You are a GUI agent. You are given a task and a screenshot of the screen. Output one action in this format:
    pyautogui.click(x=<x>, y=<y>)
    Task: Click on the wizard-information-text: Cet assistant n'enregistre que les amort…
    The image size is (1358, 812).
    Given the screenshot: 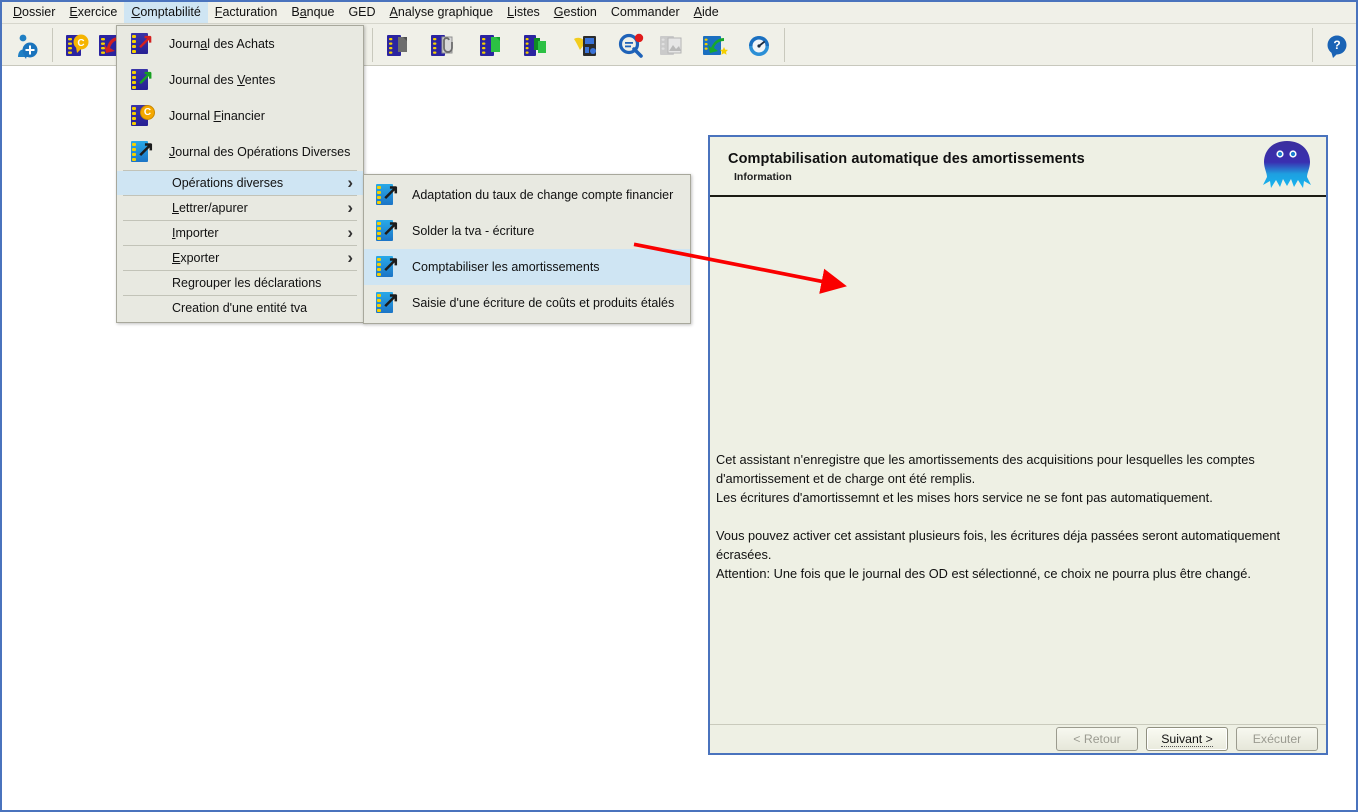 What is the action you would take?
    pyautogui.click(x=1016, y=516)
    